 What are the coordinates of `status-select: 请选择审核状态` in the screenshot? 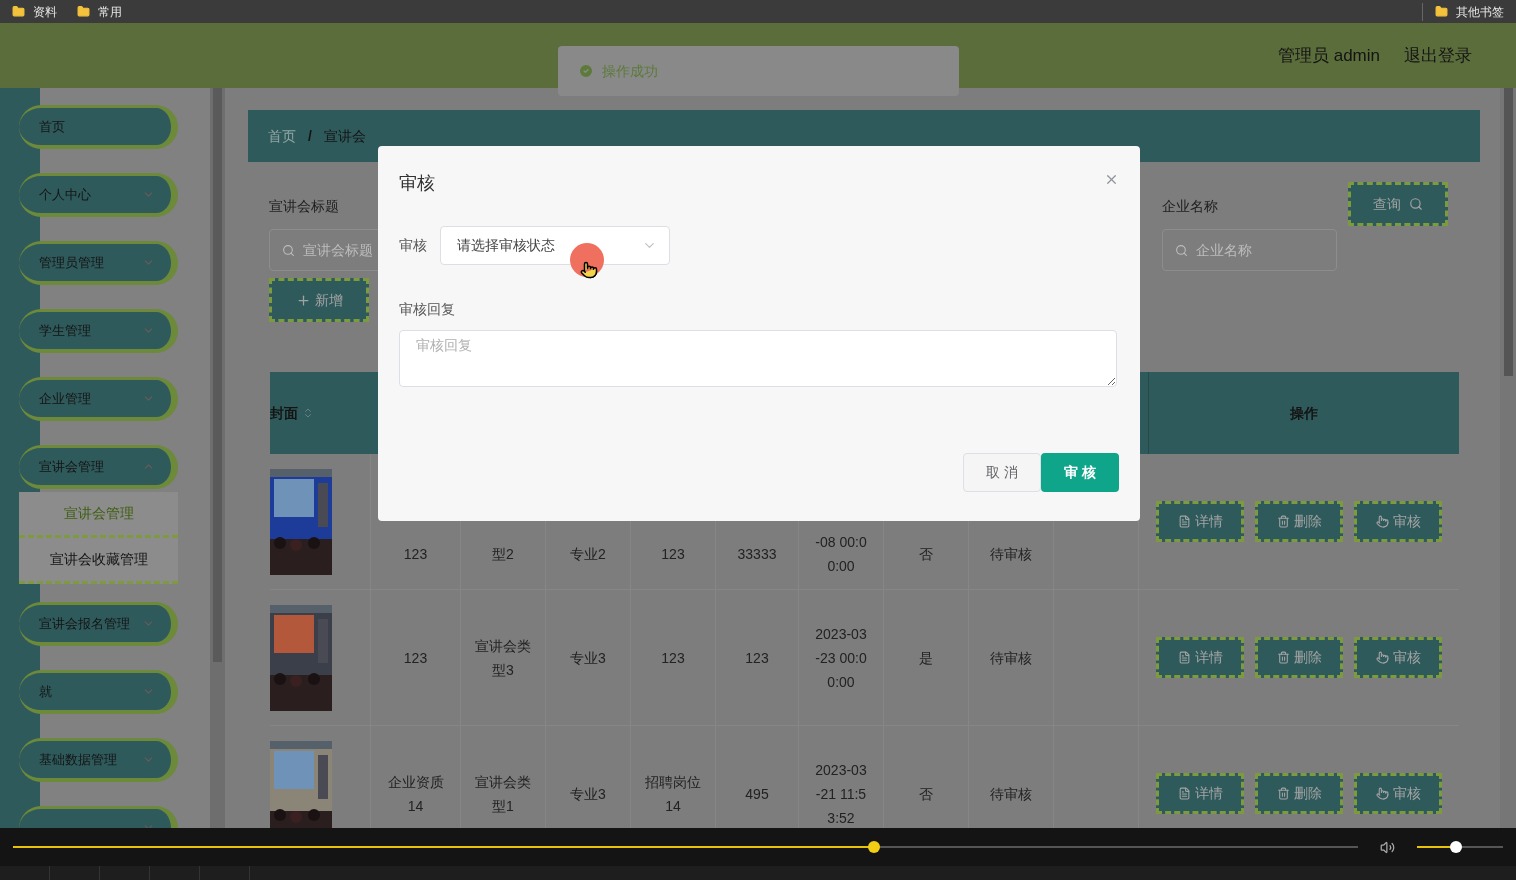 It's located at (555, 245).